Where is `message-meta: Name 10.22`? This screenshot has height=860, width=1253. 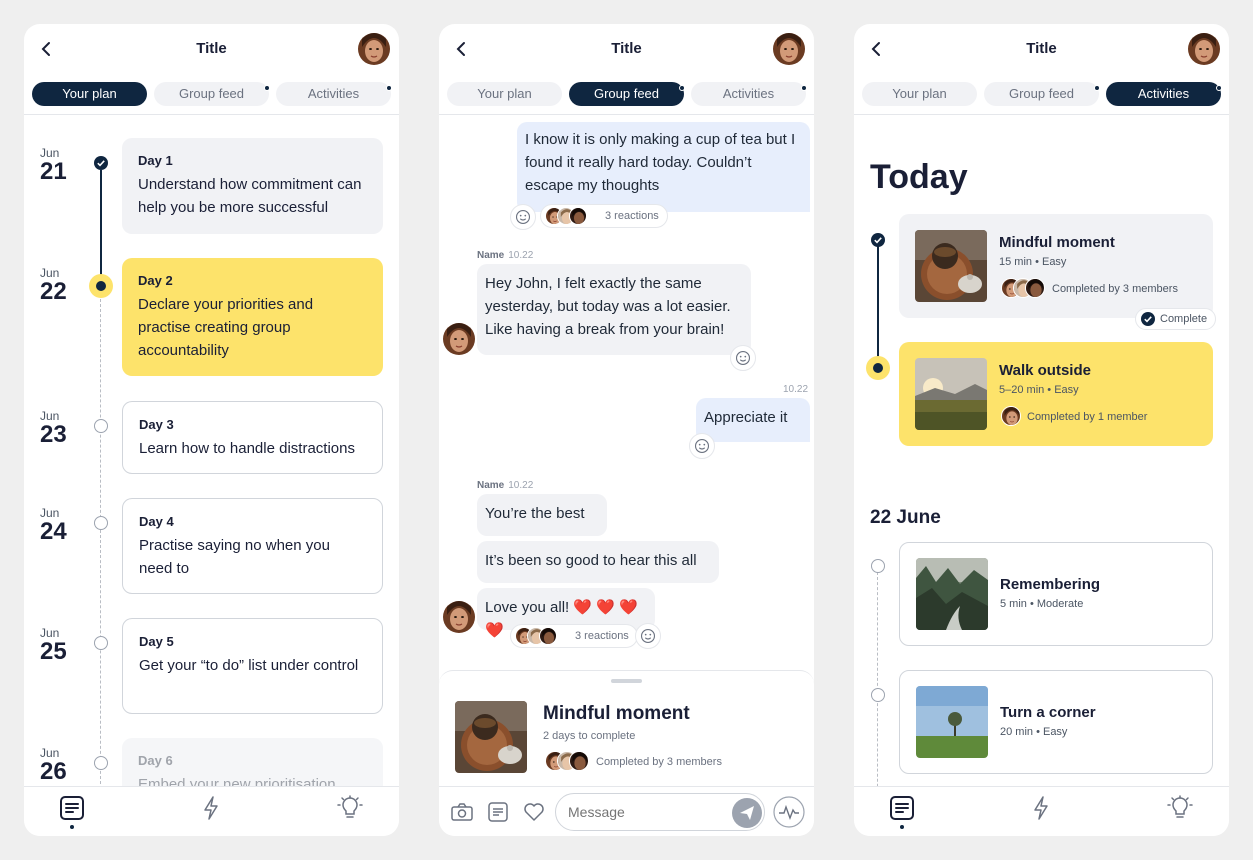
message-meta: Name 10.22 is located at coordinates (505, 485).